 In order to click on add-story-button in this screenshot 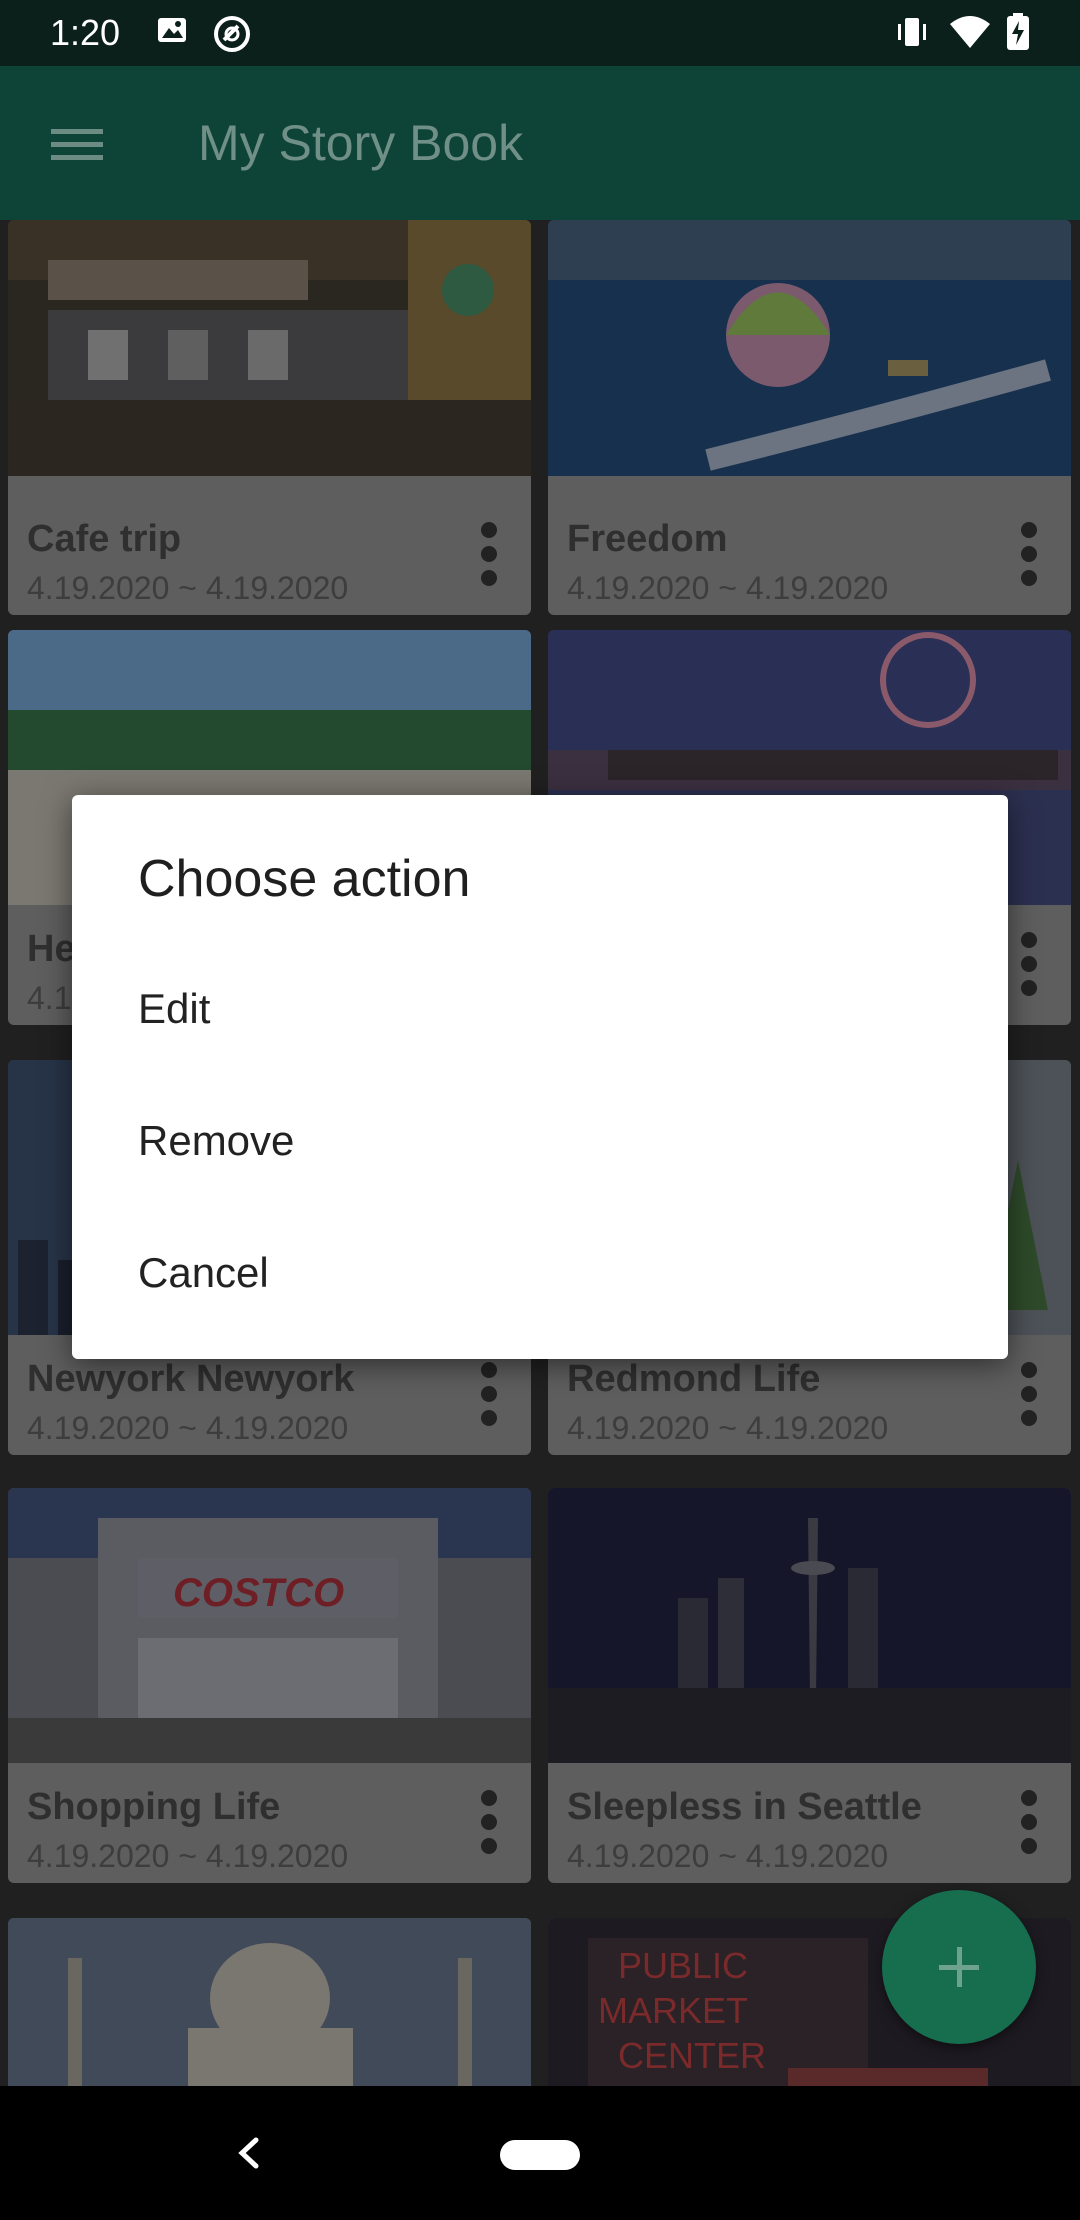, I will do `click(959, 1967)`.